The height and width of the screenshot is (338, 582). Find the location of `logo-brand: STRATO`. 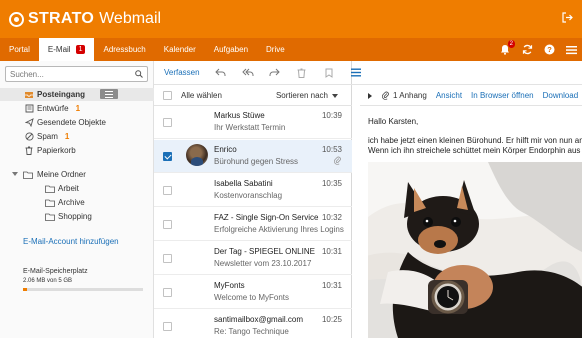

logo-brand: STRATO is located at coordinates (61, 18).